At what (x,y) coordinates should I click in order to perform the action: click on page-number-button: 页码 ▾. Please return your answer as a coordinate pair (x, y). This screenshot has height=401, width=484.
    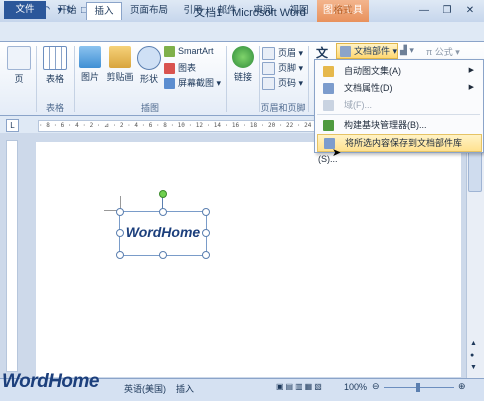
    Looking at the image, I should click on (282, 83).